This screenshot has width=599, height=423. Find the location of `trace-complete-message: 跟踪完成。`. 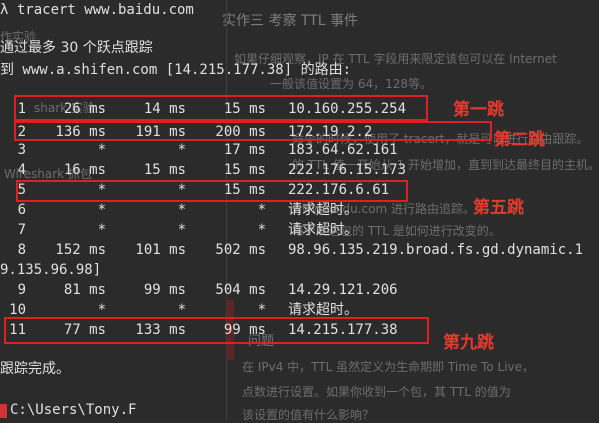

trace-complete-message: 跟踪完成。 is located at coordinates (35, 369).